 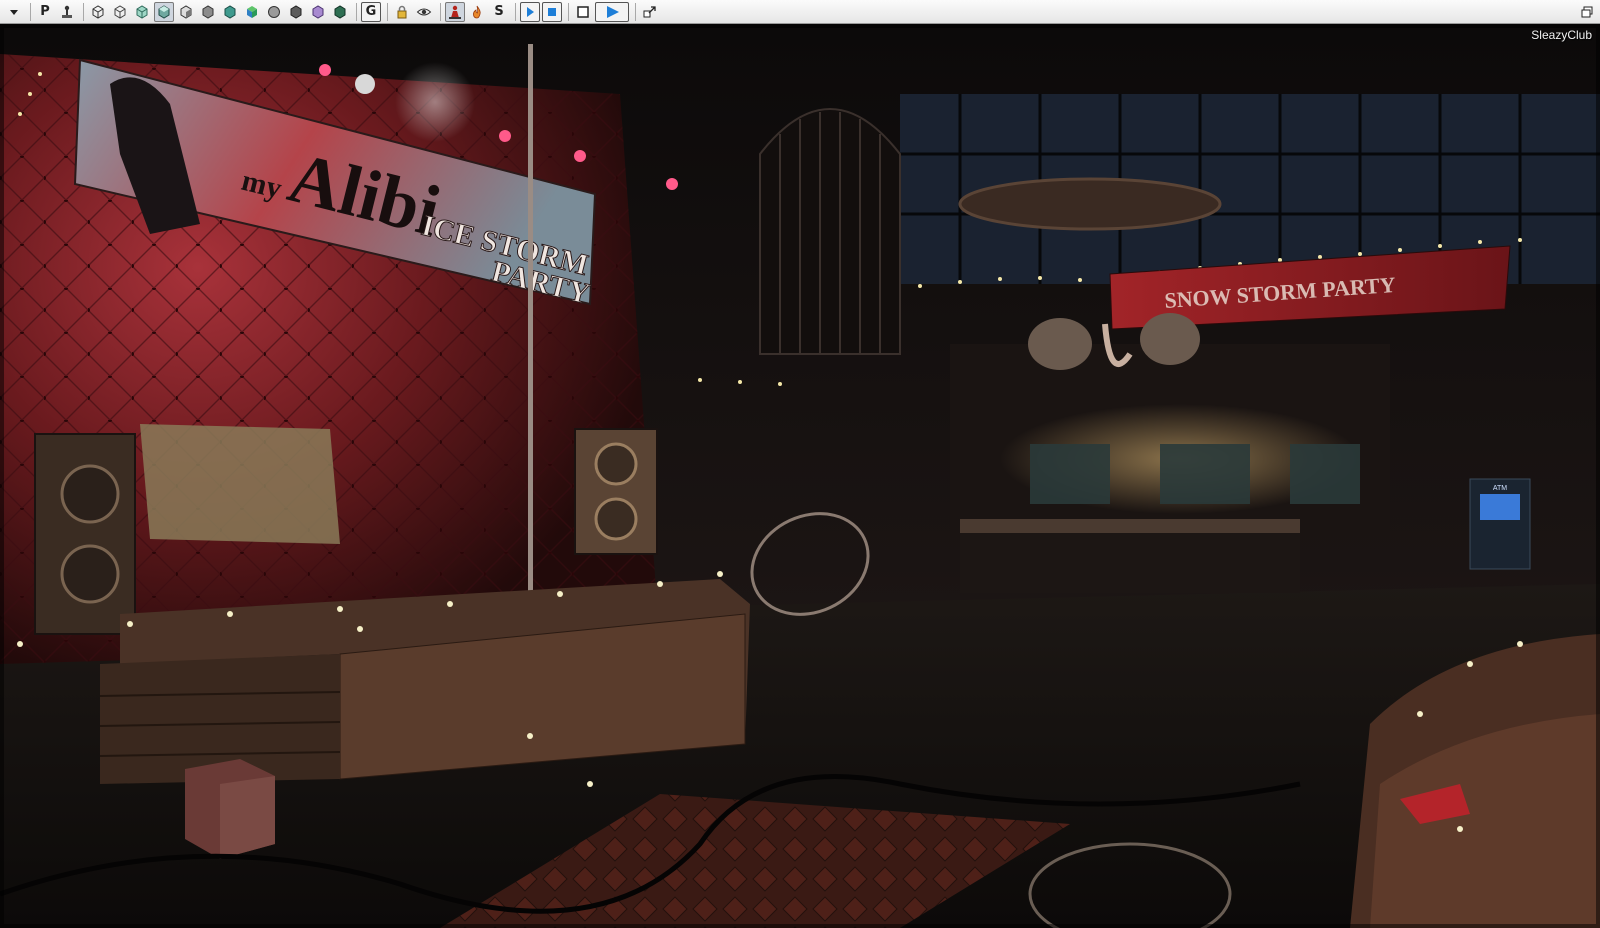 I want to click on maximize-viewport-button, so click(x=583, y=12).